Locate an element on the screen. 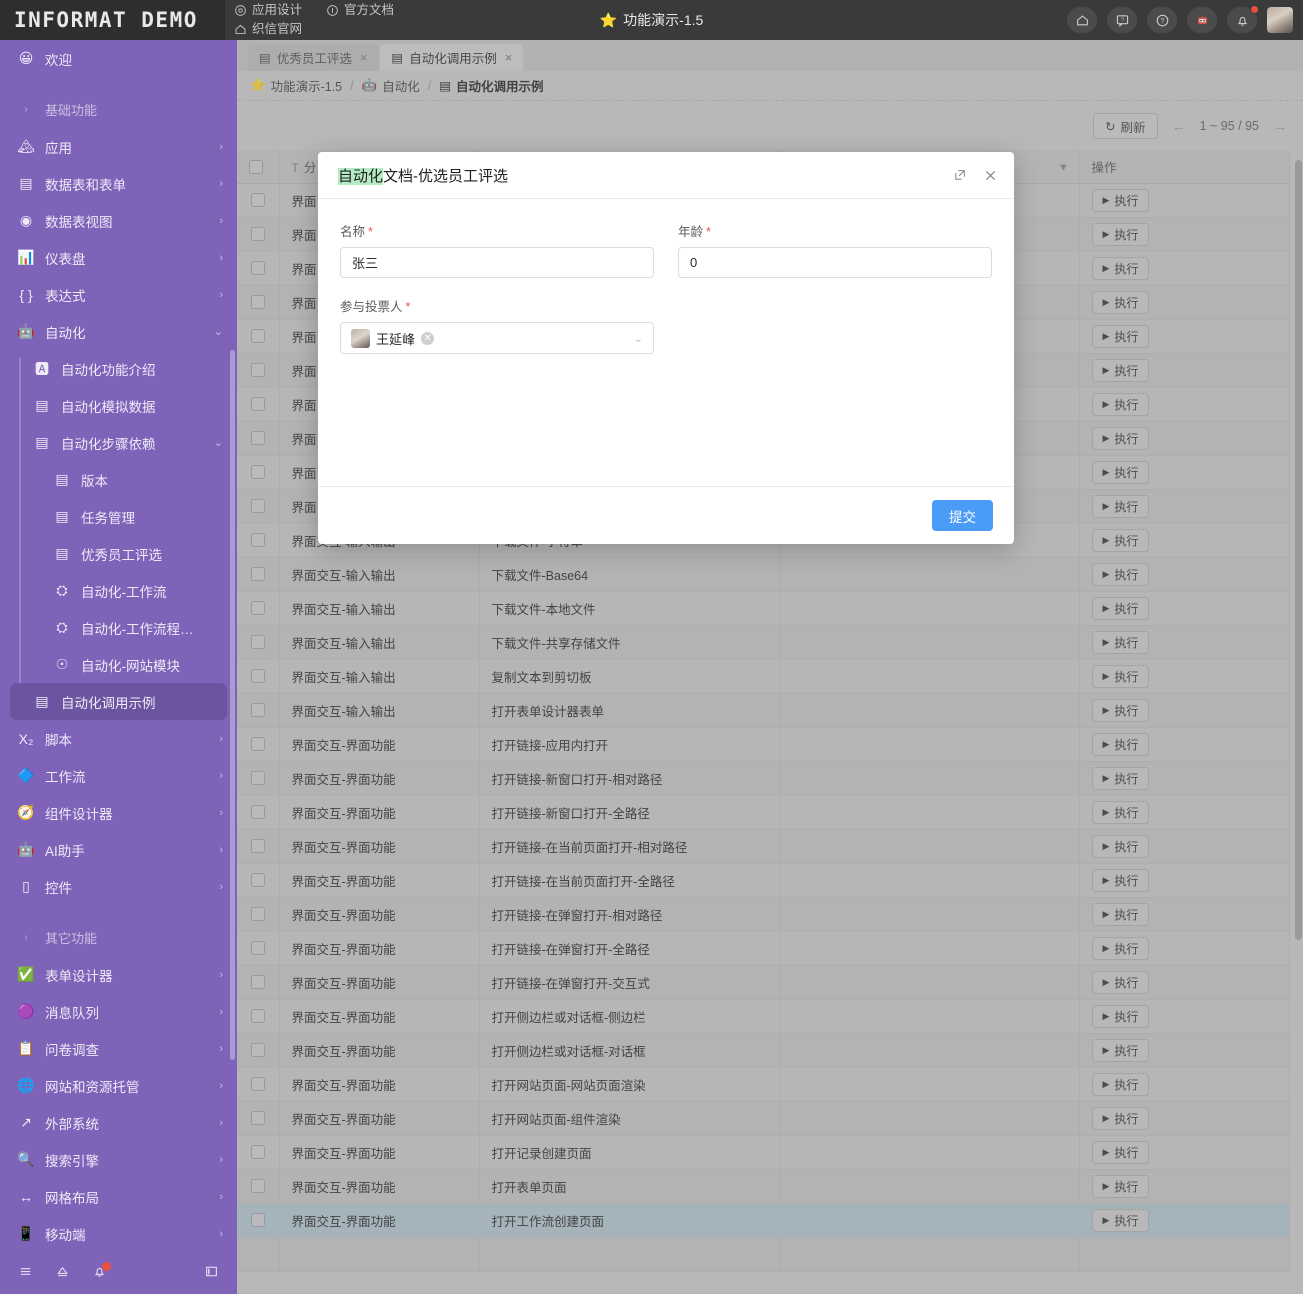  age-input: 0 is located at coordinates (835, 262).